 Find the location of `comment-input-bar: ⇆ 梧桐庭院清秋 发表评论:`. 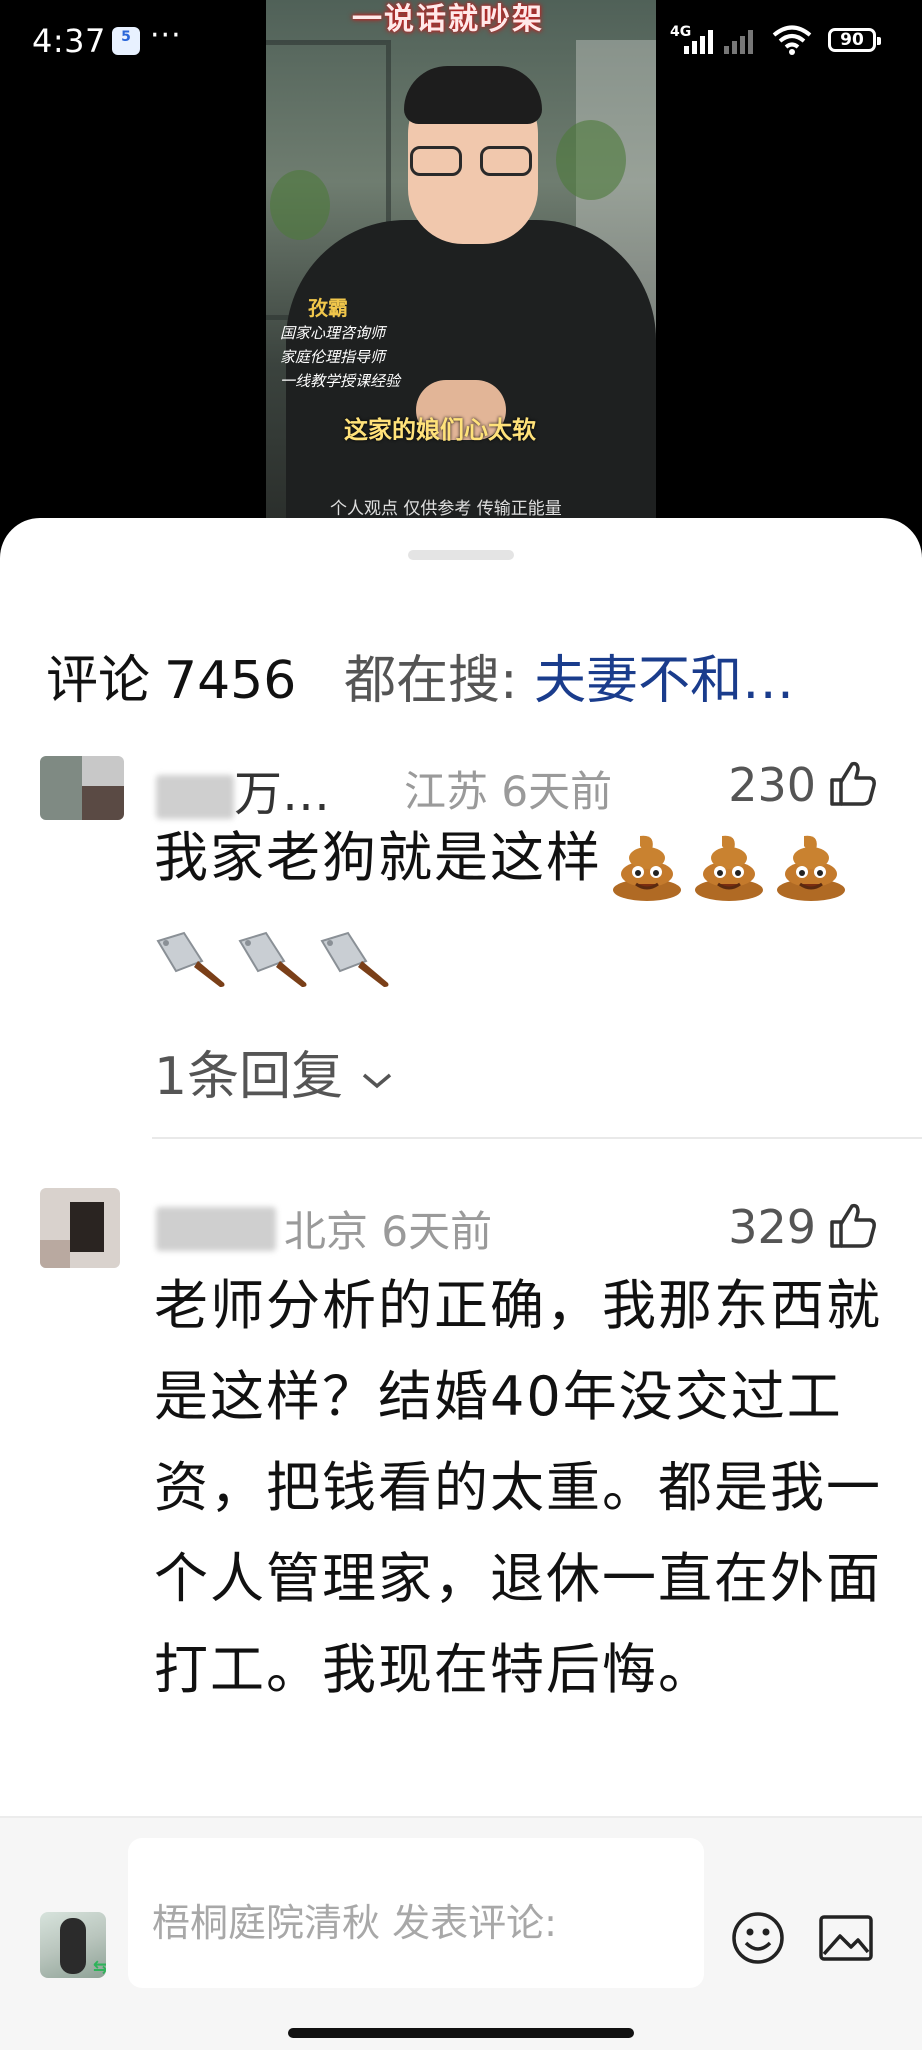

comment-input-bar: ⇆ 梧桐庭院清秋 发表评论: is located at coordinates (461, 1933).